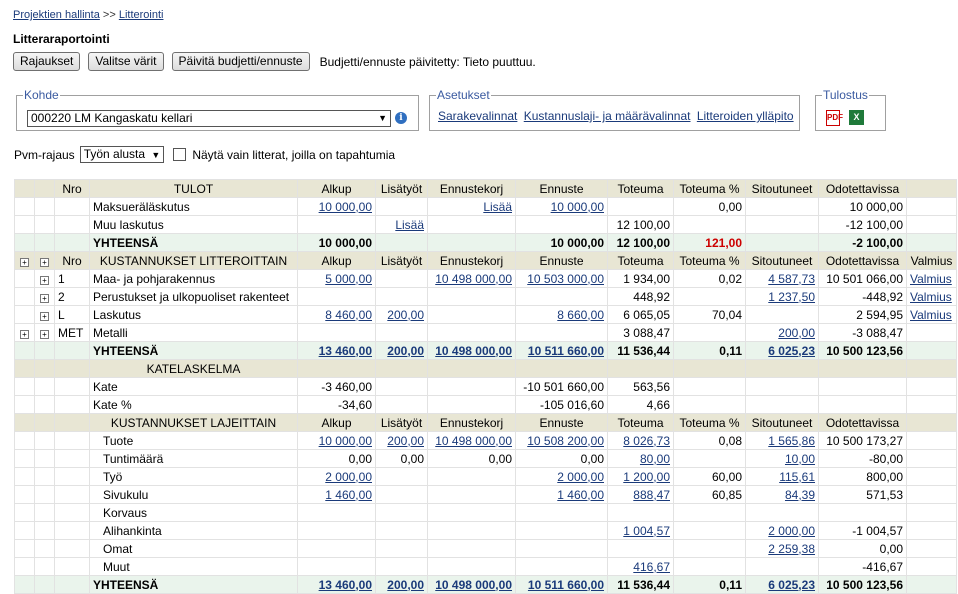 Image resolution: width=958 pixels, height=594 pixels. I want to click on kohde-select: 000220 LM Kangaskatu kellari ▼, so click(209, 118).